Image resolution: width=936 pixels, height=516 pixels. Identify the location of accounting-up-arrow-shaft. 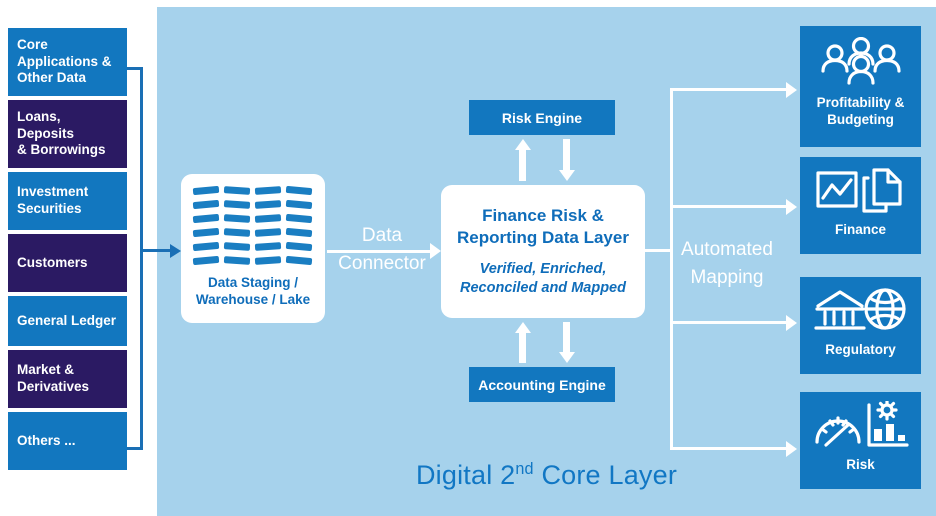
(522, 348).